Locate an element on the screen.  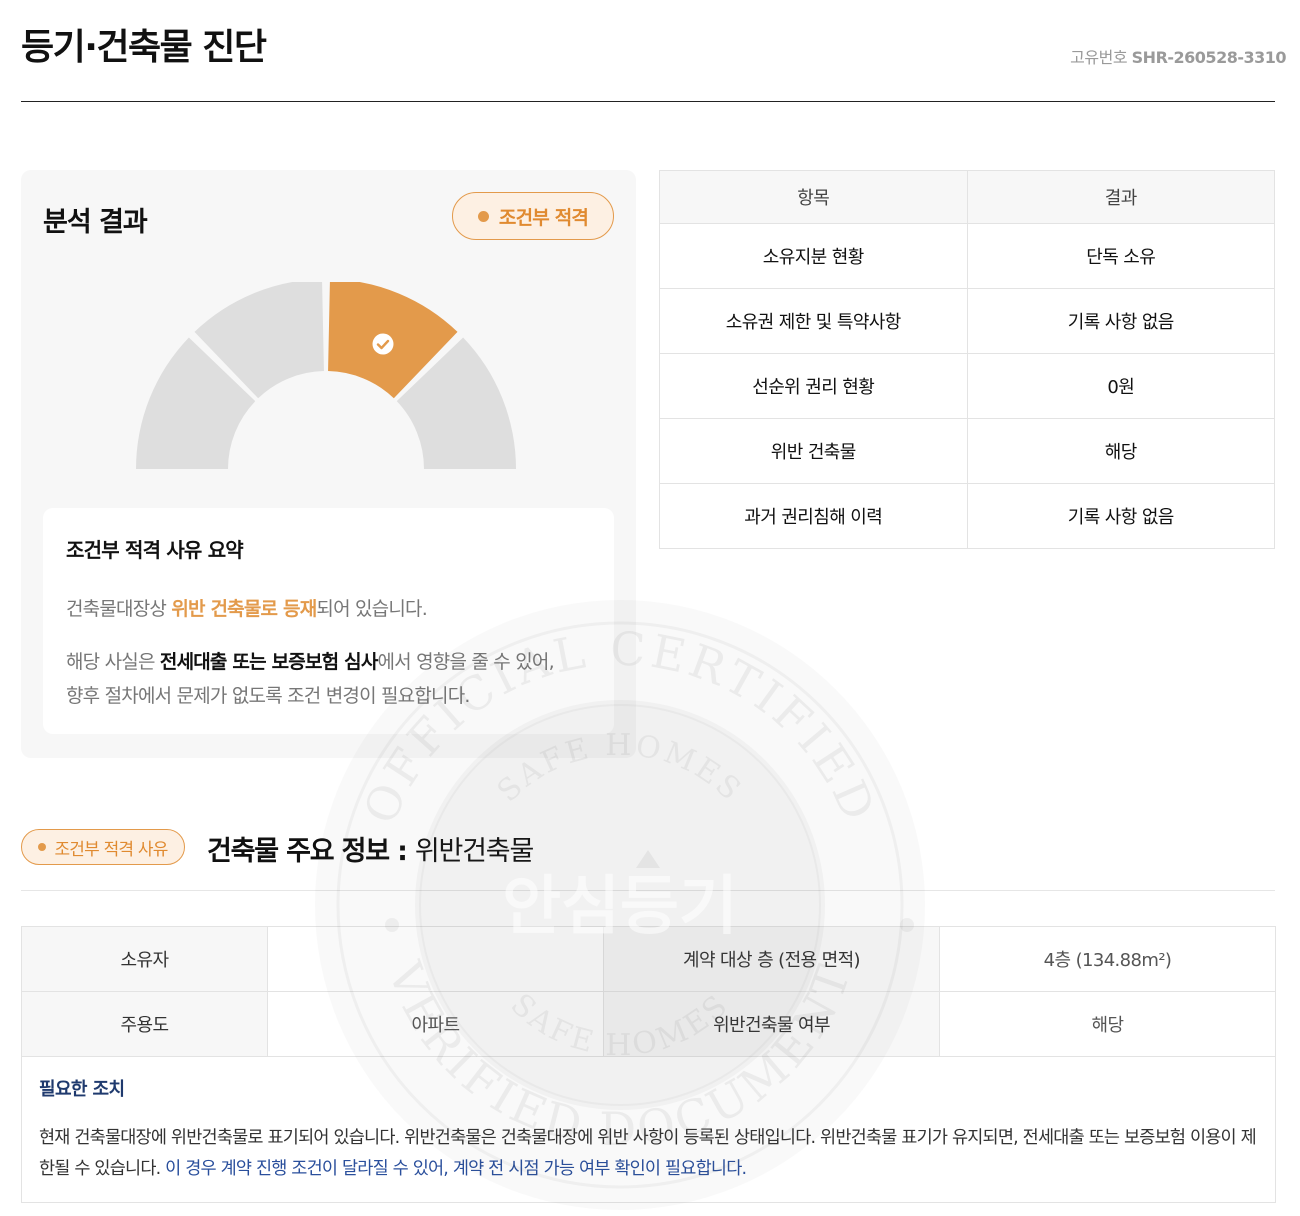
check-icon is located at coordinates (383, 344).